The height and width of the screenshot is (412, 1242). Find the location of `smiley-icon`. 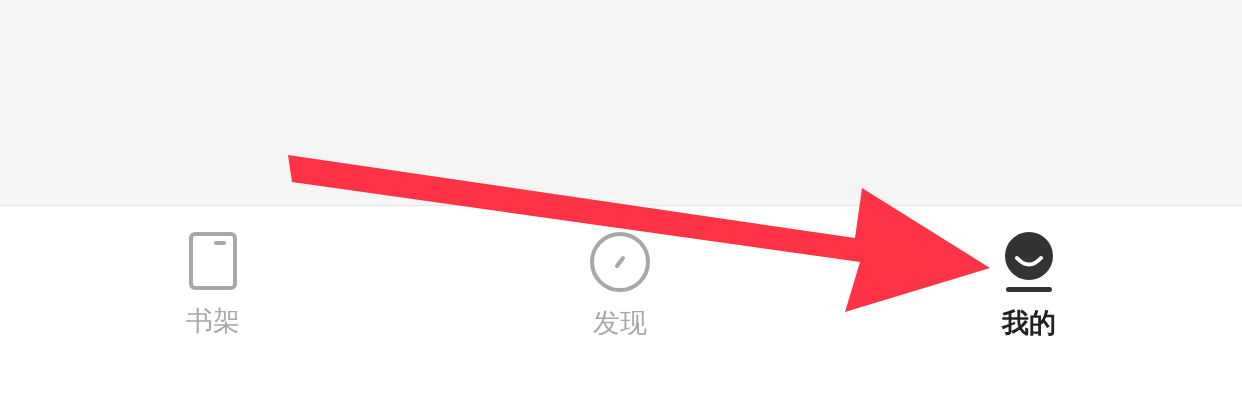

smiley-icon is located at coordinates (1028, 262).